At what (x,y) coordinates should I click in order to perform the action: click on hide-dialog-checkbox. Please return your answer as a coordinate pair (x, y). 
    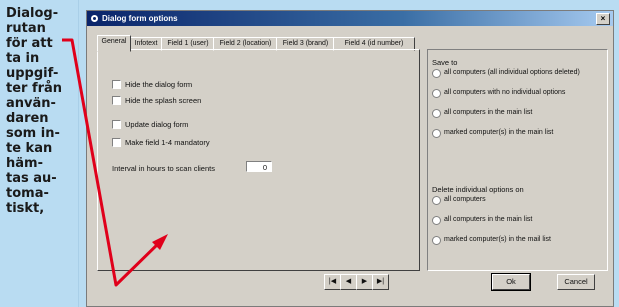
    Looking at the image, I should click on (116, 84).